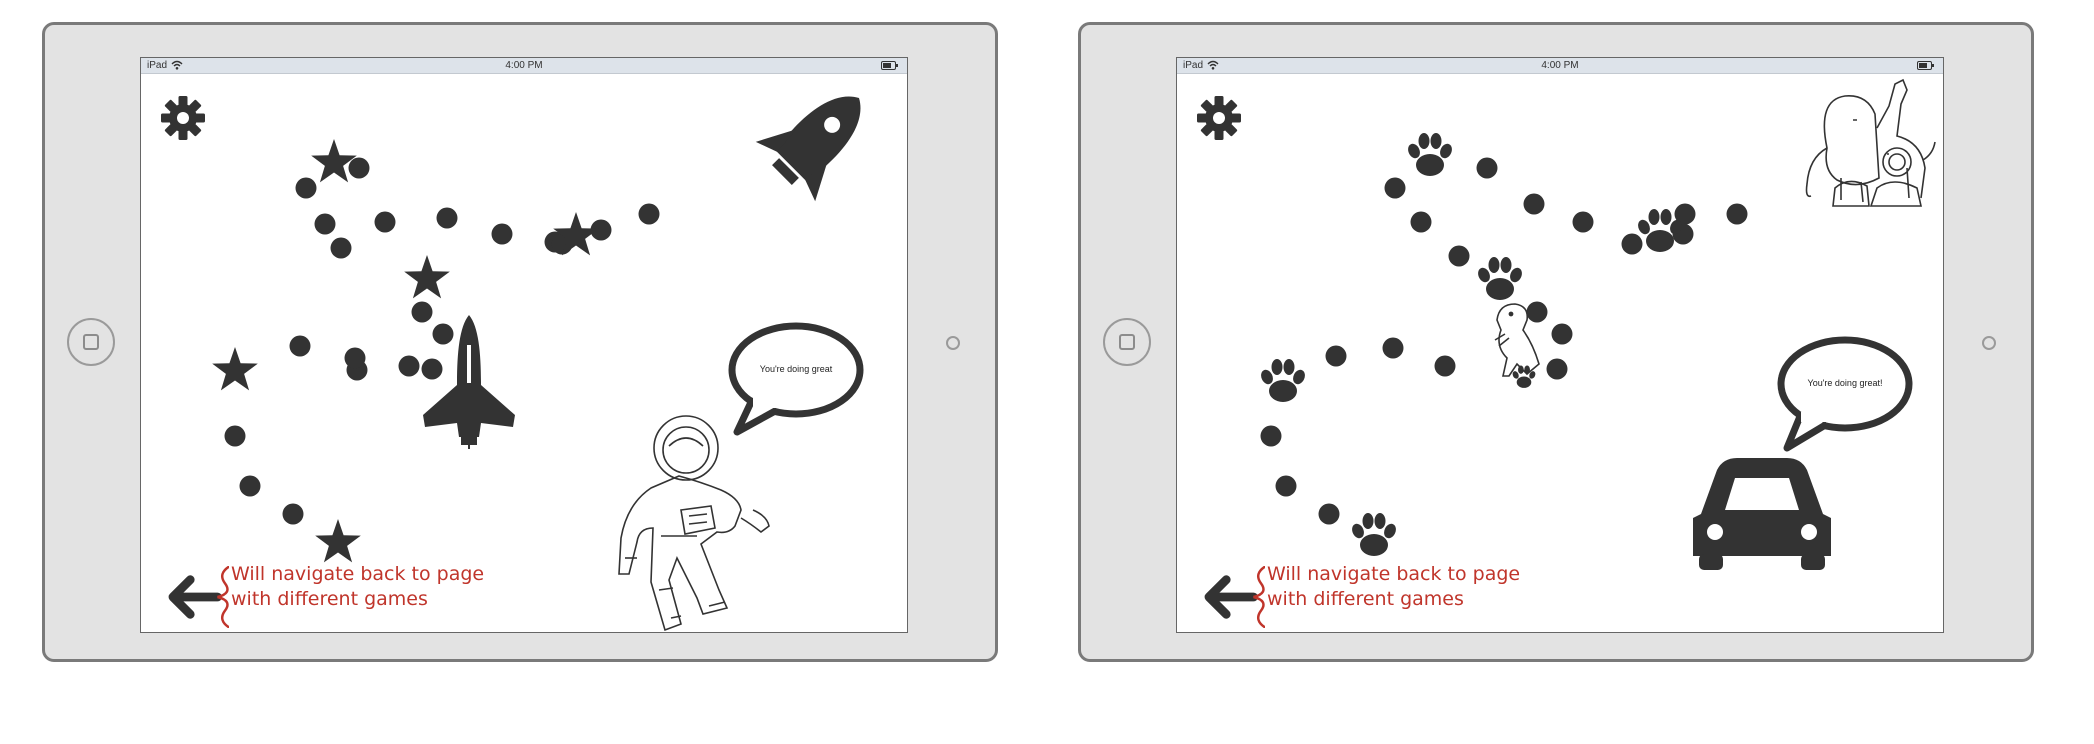 This screenshot has height=744, width=2094. What do you see at coordinates (808, 149) in the screenshot?
I see `rocket-icon` at bounding box center [808, 149].